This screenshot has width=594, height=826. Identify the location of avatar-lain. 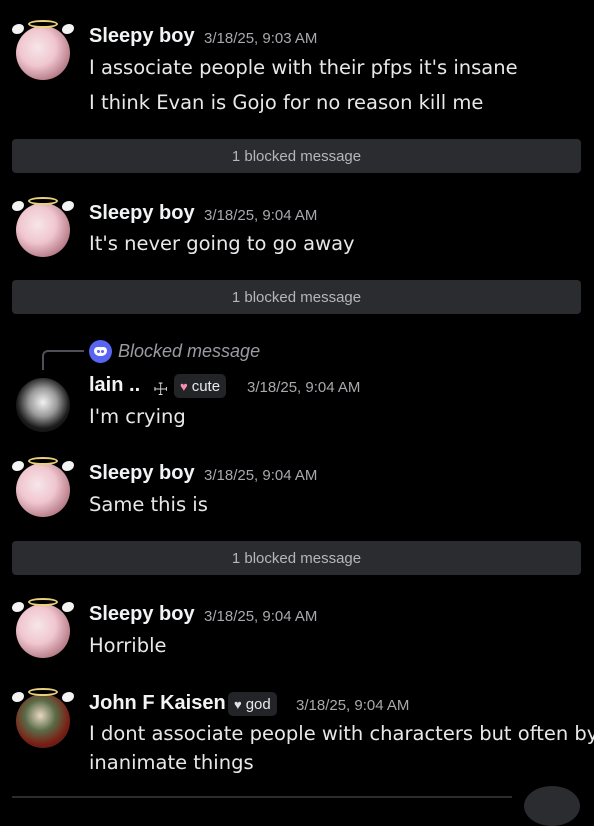
(43, 403).